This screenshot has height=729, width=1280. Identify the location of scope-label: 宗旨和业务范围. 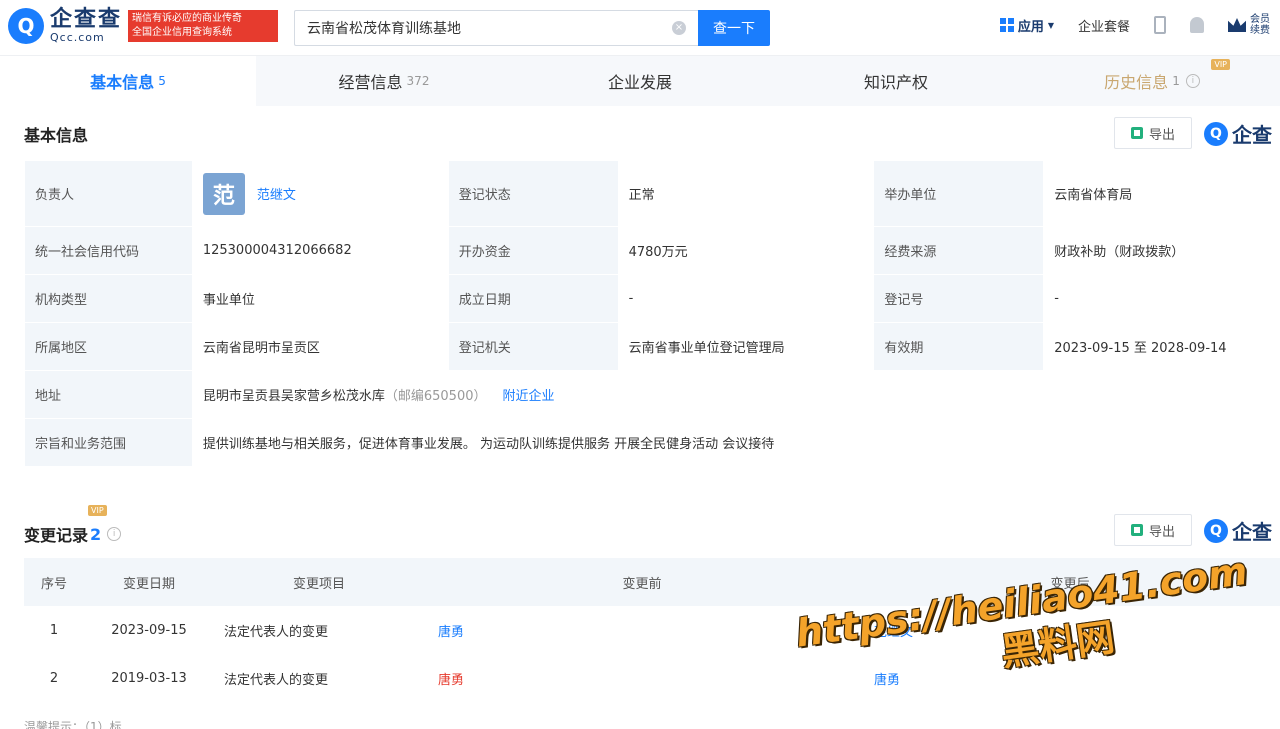
(108, 442).